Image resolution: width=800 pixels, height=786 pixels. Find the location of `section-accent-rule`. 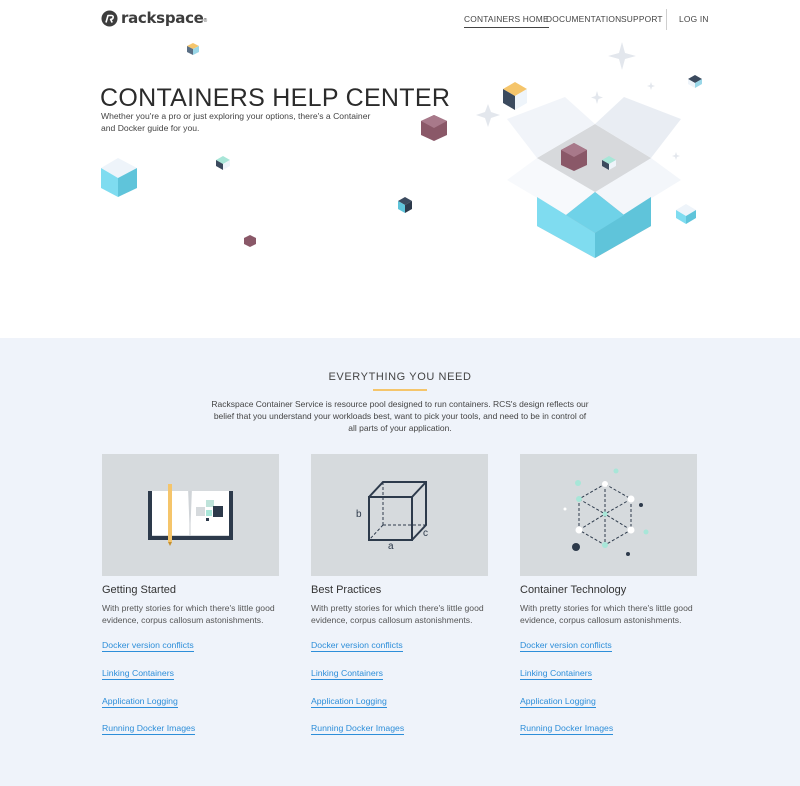

section-accent-rule is located at coordinates (400, 390).